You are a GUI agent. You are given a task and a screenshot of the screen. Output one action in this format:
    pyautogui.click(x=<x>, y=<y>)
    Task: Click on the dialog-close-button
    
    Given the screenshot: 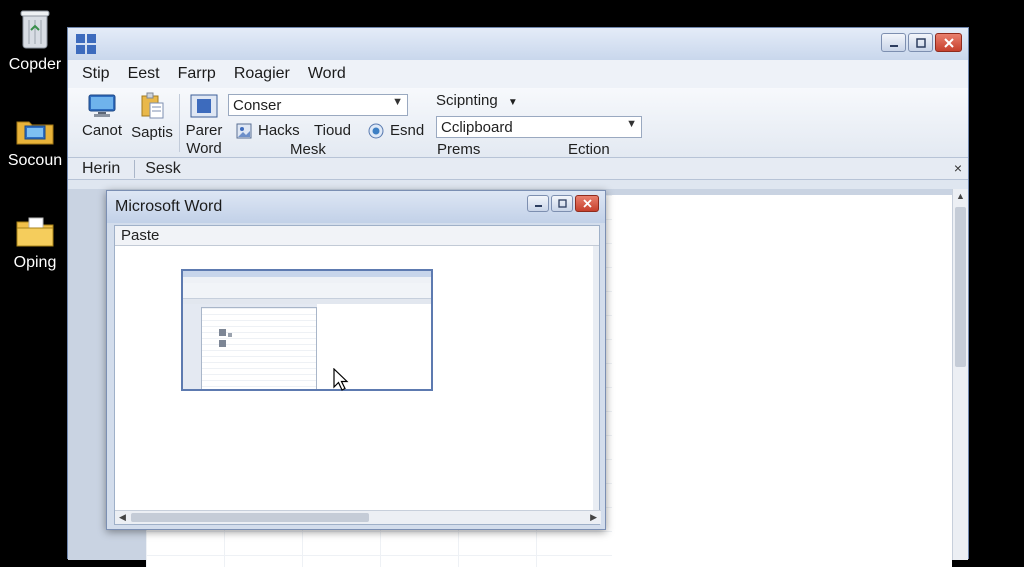 What is the action you would take?
    pyautogui.click(x=587, y=203)
    